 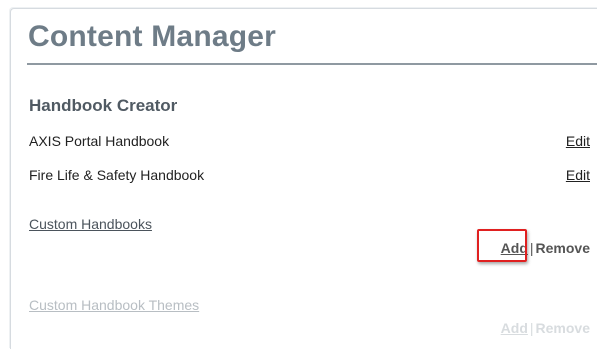 I want to click on custom-handbooks-actions: Add | Remove, so click(x=545, y=248).